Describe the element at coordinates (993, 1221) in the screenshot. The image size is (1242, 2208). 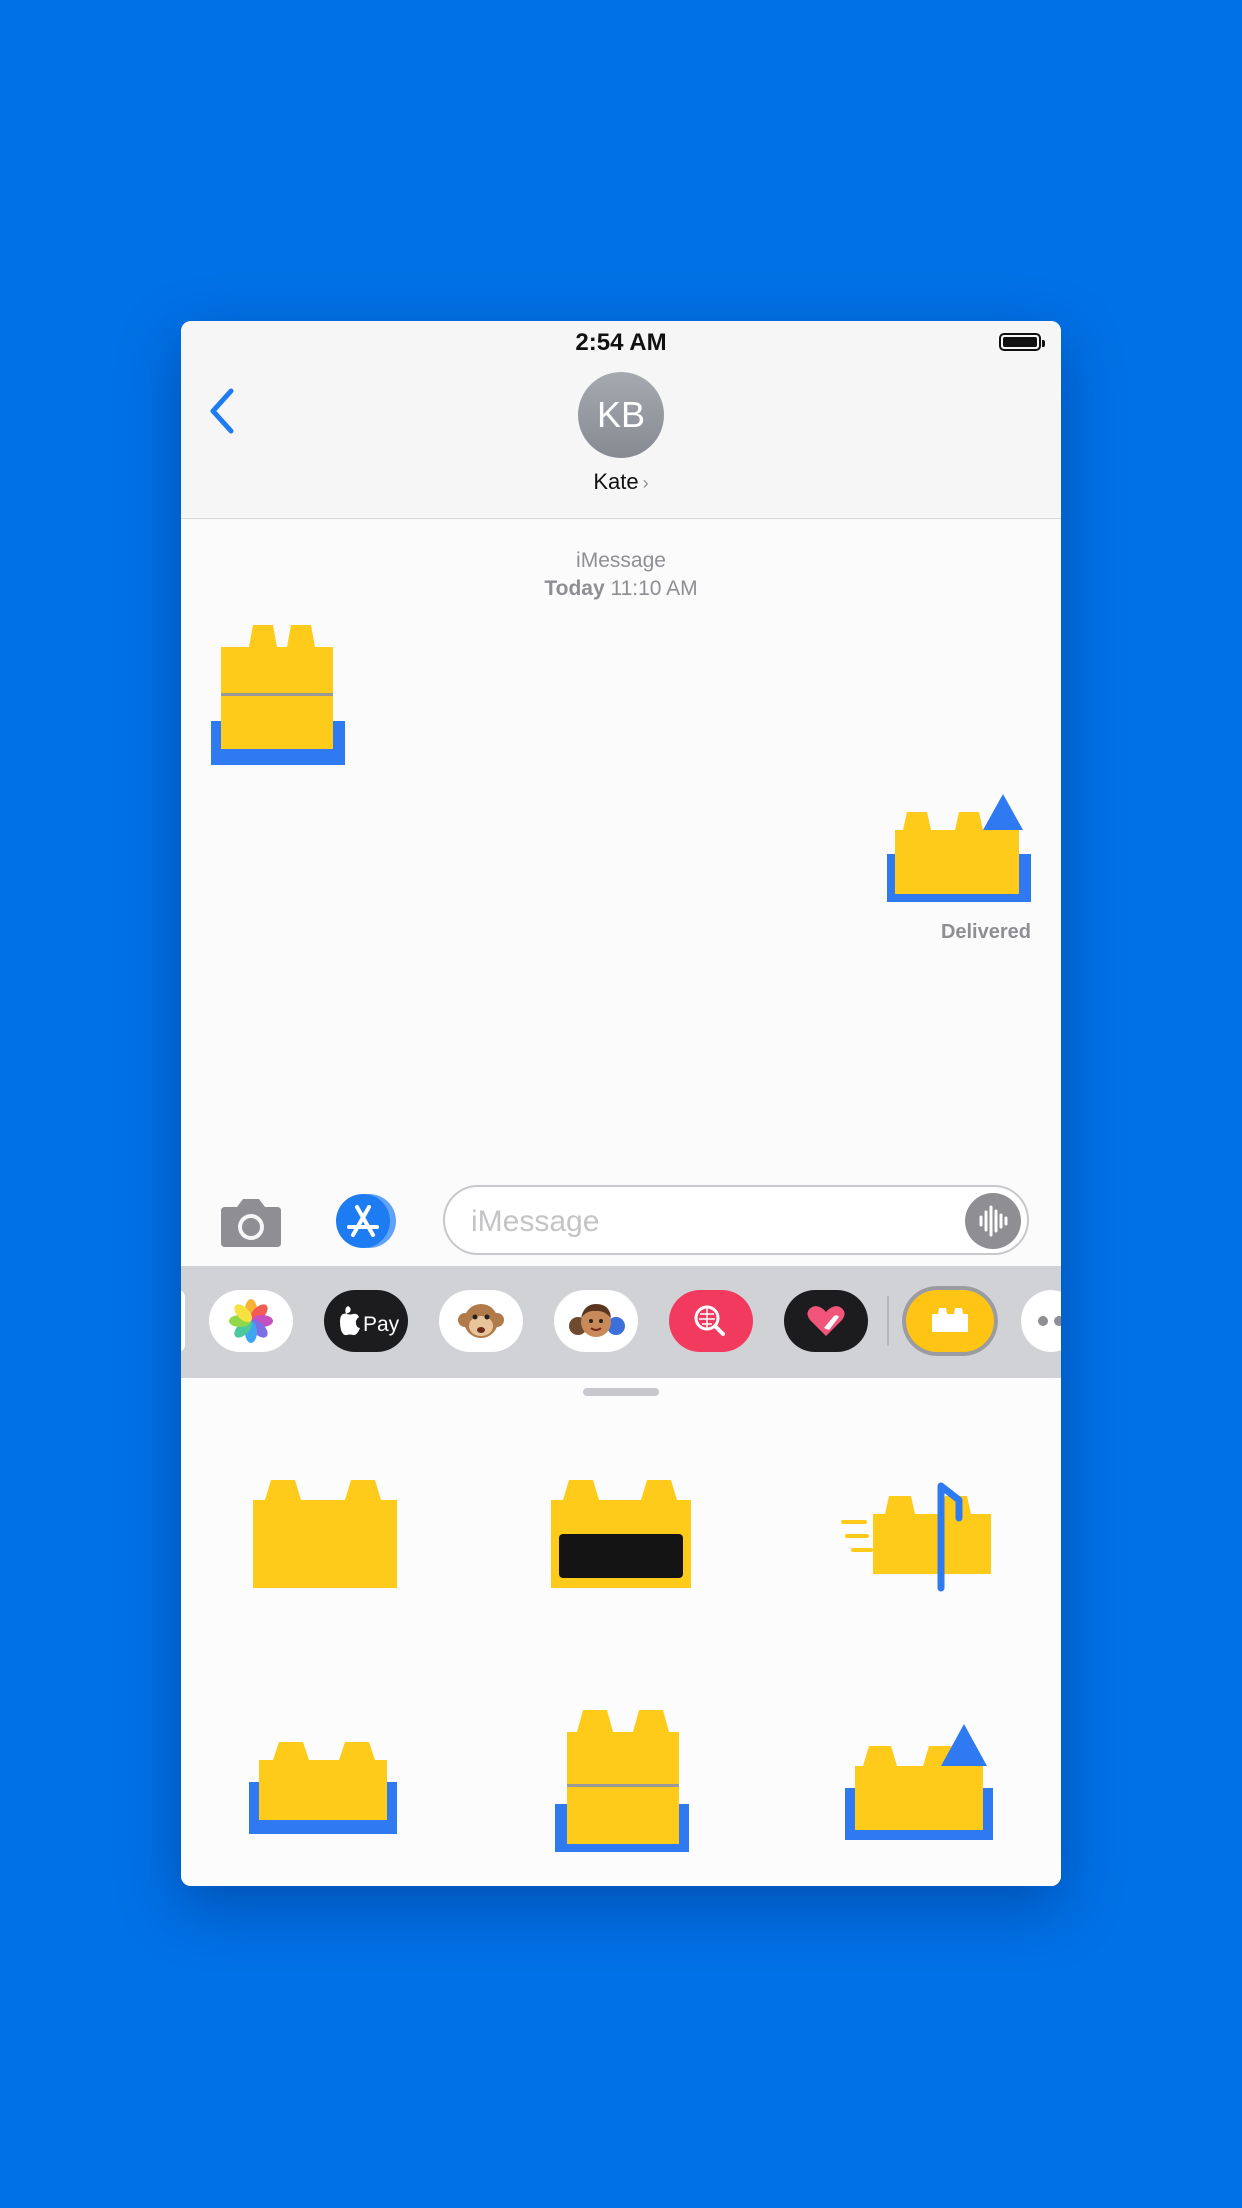
I see `audio-waveform-icon` at that location.